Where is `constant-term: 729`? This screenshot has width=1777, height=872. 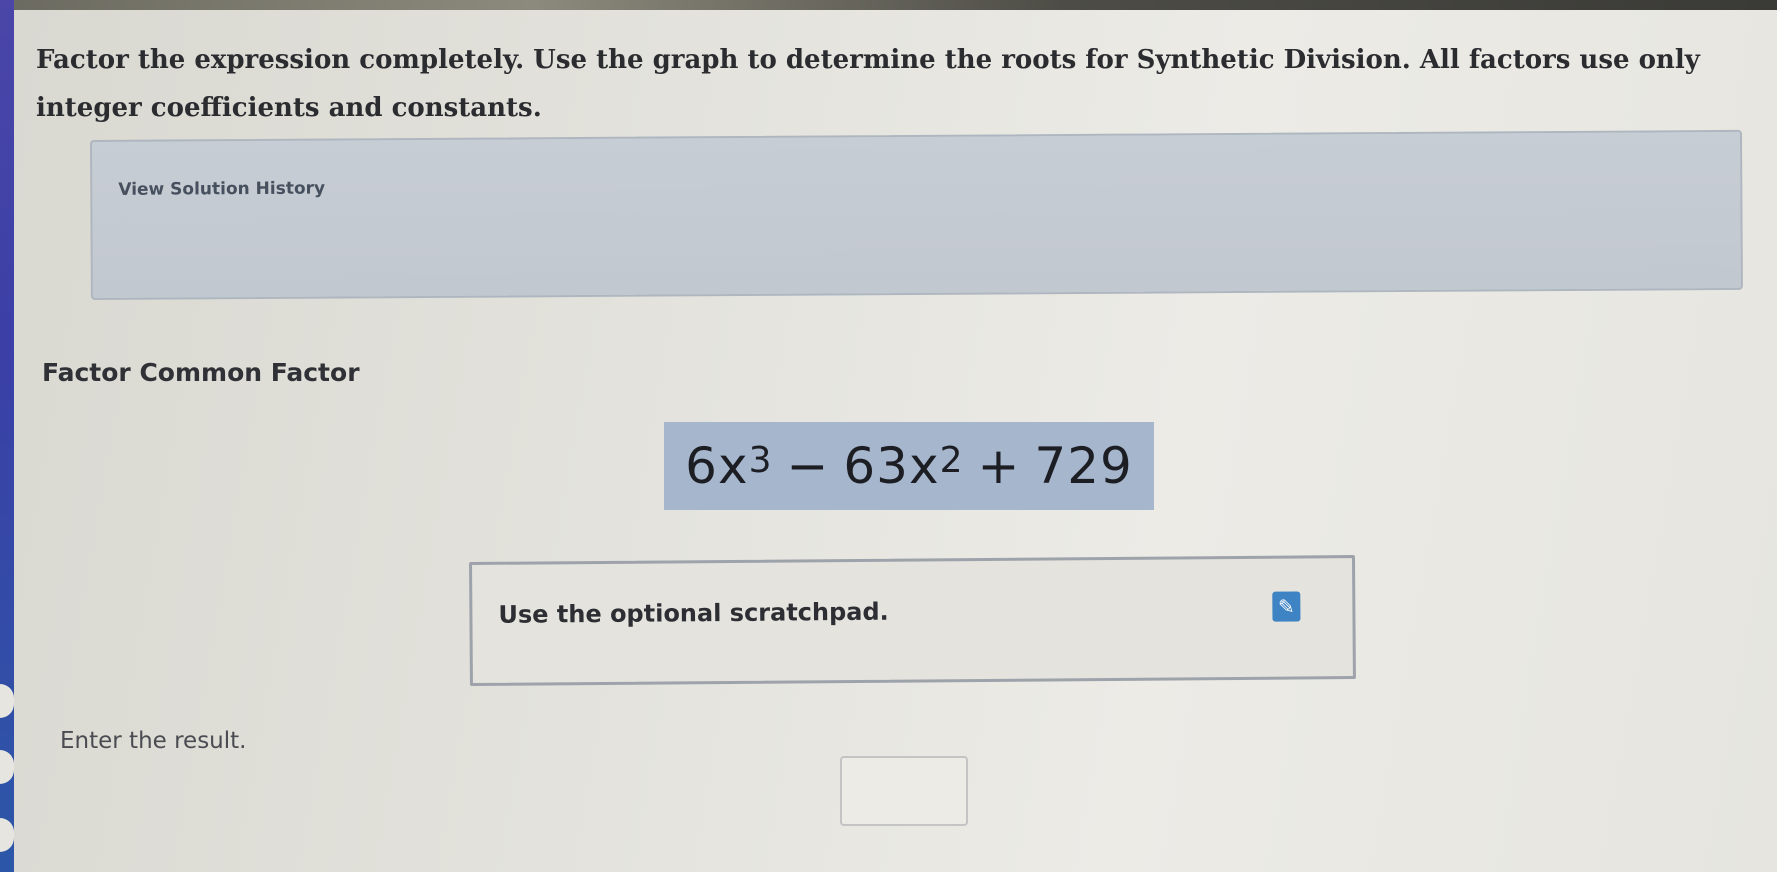
constant-term: 729 is located at coordinates (1083, 466).